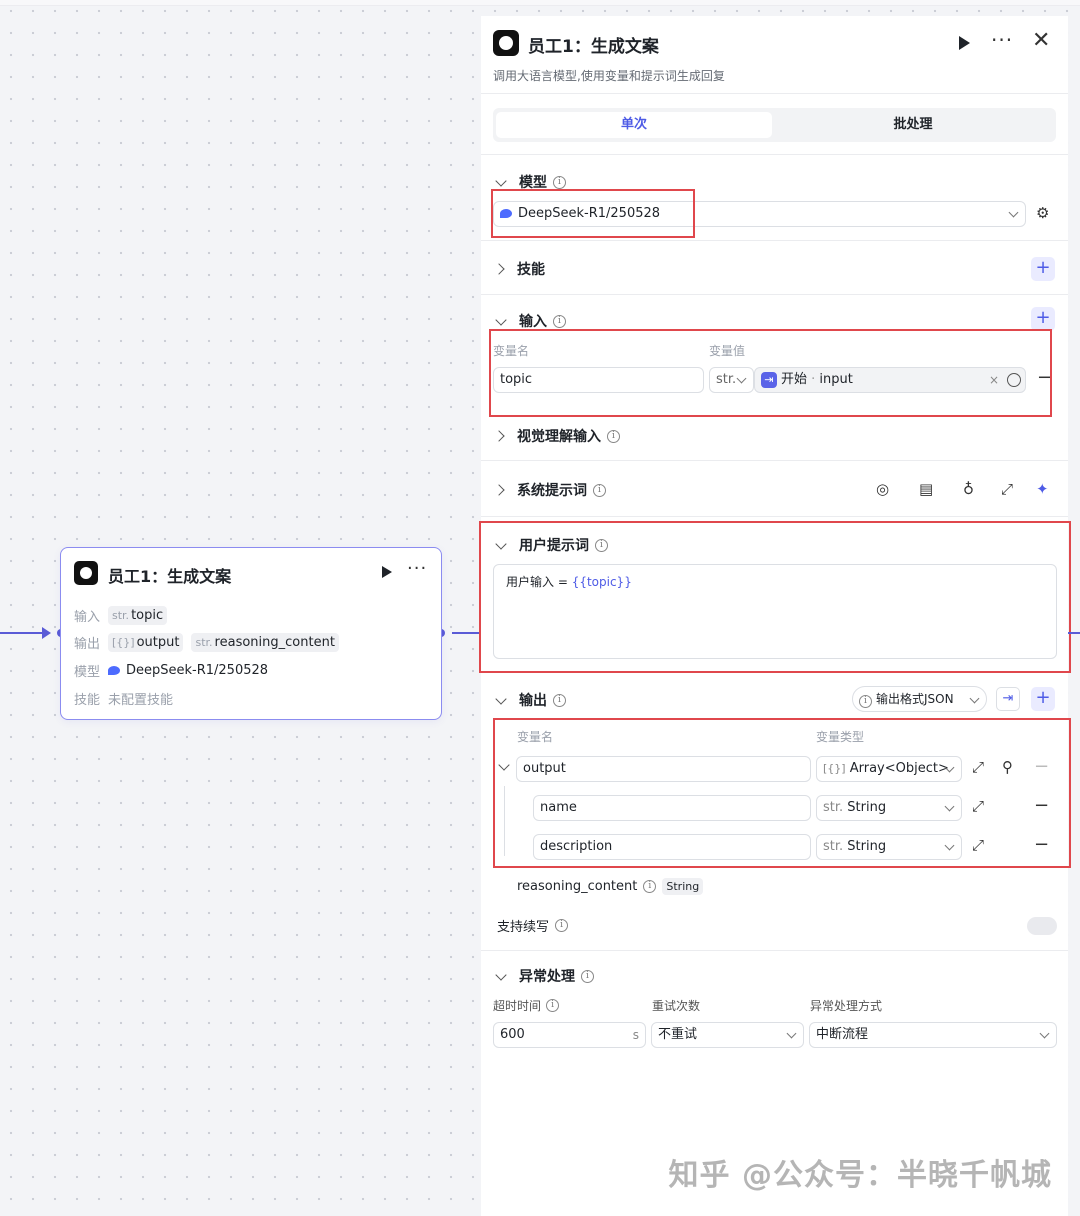  I want to click on incoming-edge, so click(22, 633).